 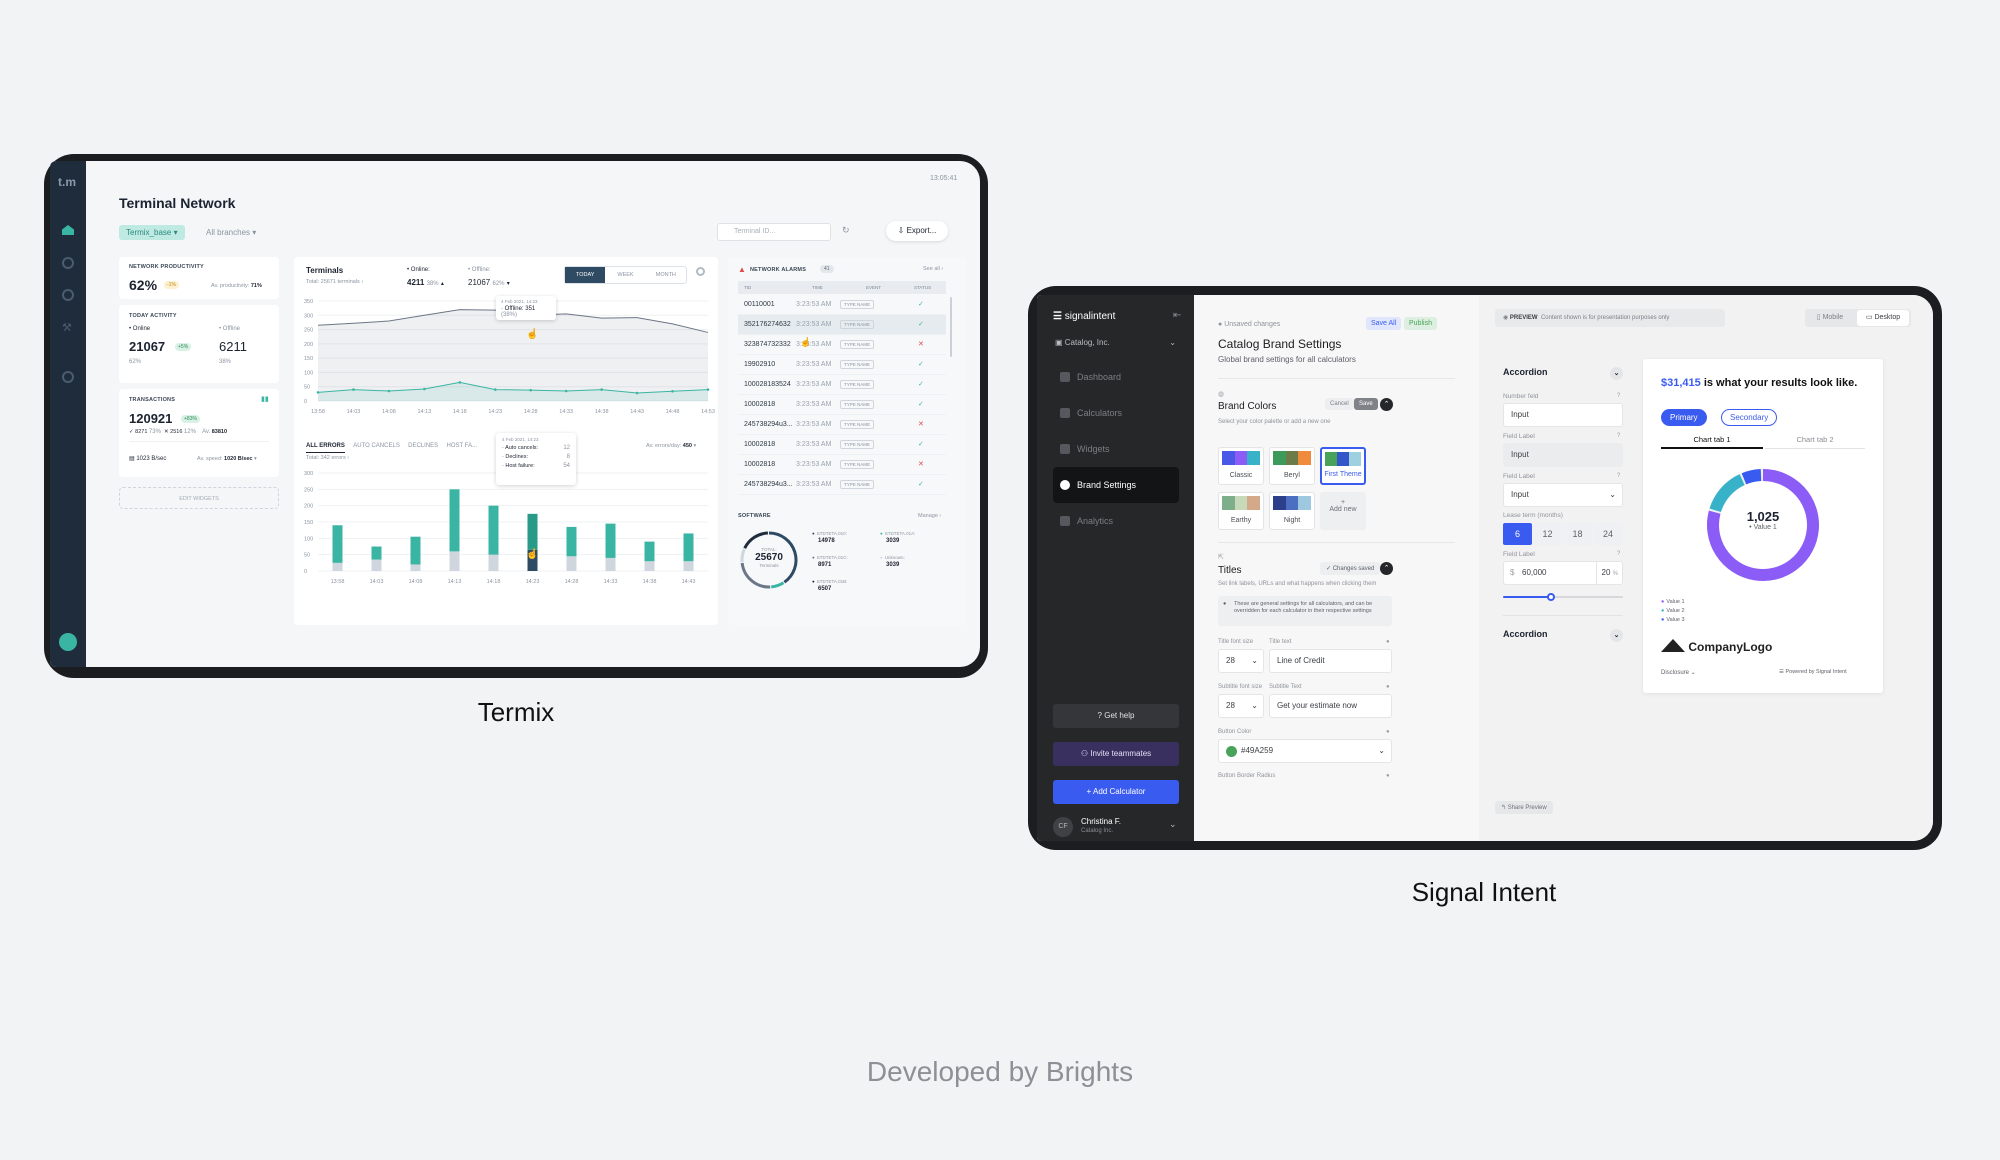 What do you see at coordinates (68, 230) in the screenshot?
I see `home-icon` at bounding box center [68, 230].